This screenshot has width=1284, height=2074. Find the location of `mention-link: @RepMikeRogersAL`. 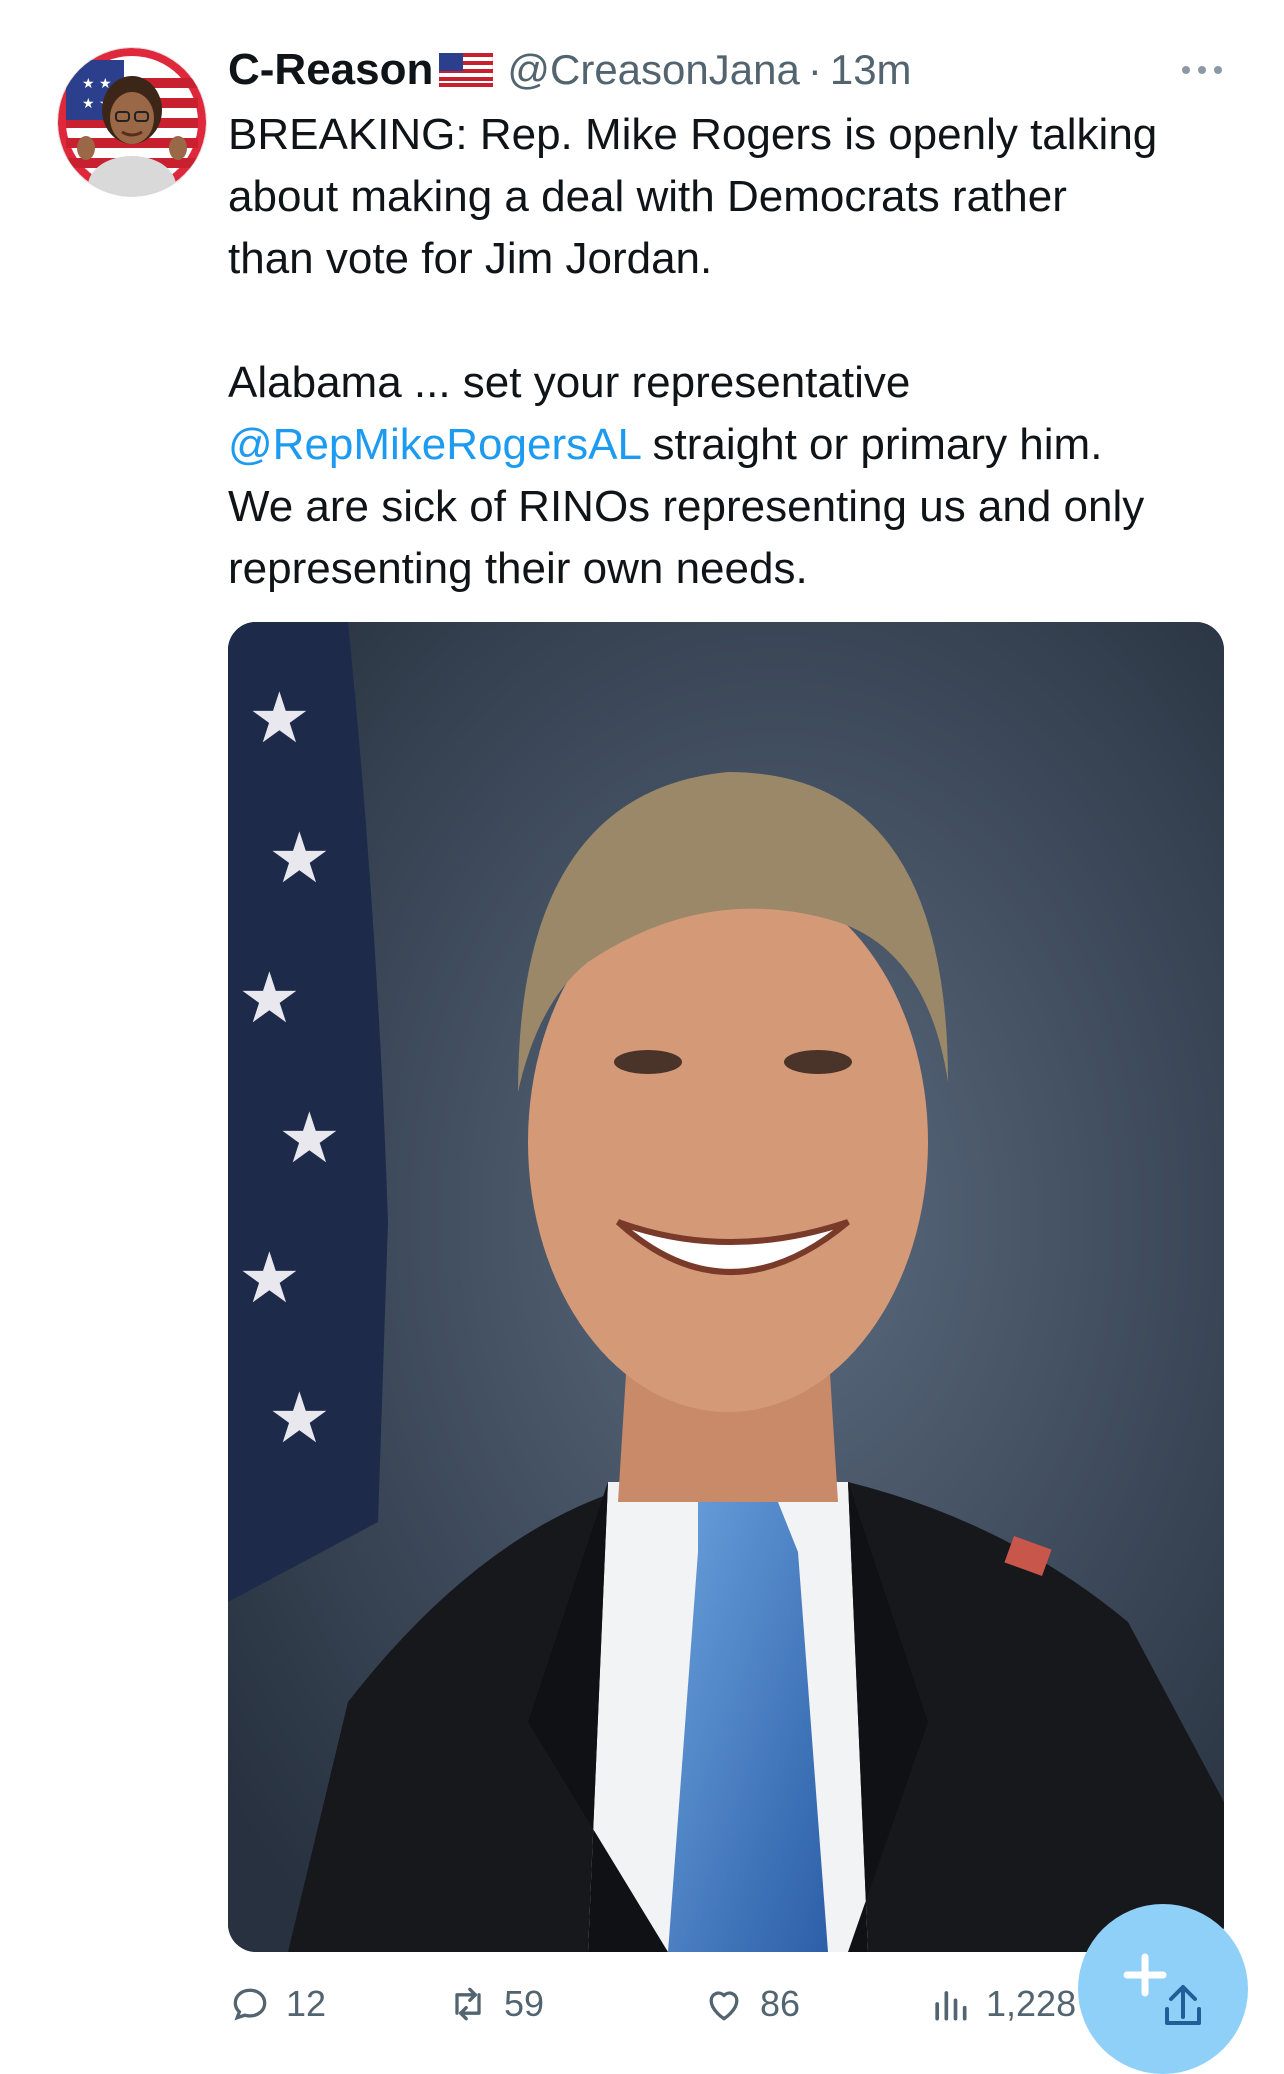

mention-link: @RepMikeRogersAL is located at coordinates (434, 444).